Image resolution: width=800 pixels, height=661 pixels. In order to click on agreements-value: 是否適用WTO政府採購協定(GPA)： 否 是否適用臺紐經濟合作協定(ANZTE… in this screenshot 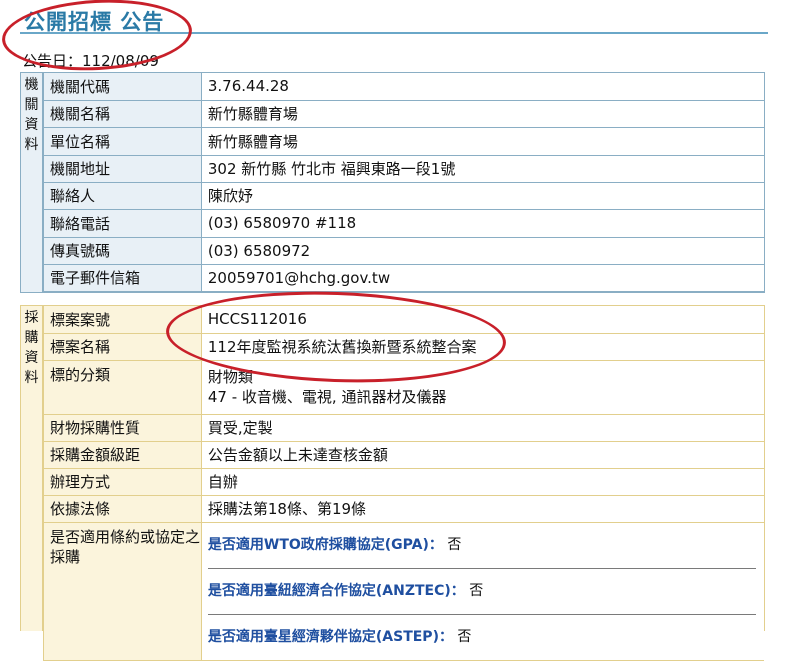, I will do `click(482, 591)`.